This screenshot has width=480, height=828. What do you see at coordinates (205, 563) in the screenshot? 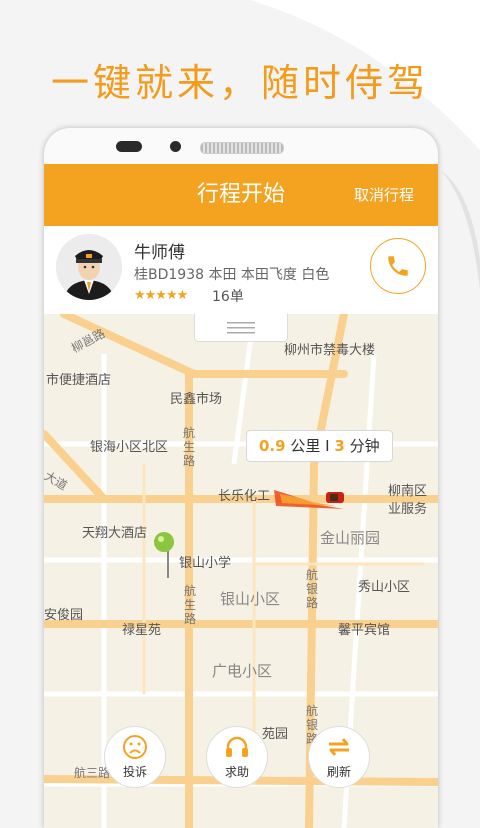
I see `poi-label: 银山小学` at bounding box center [205, 563].